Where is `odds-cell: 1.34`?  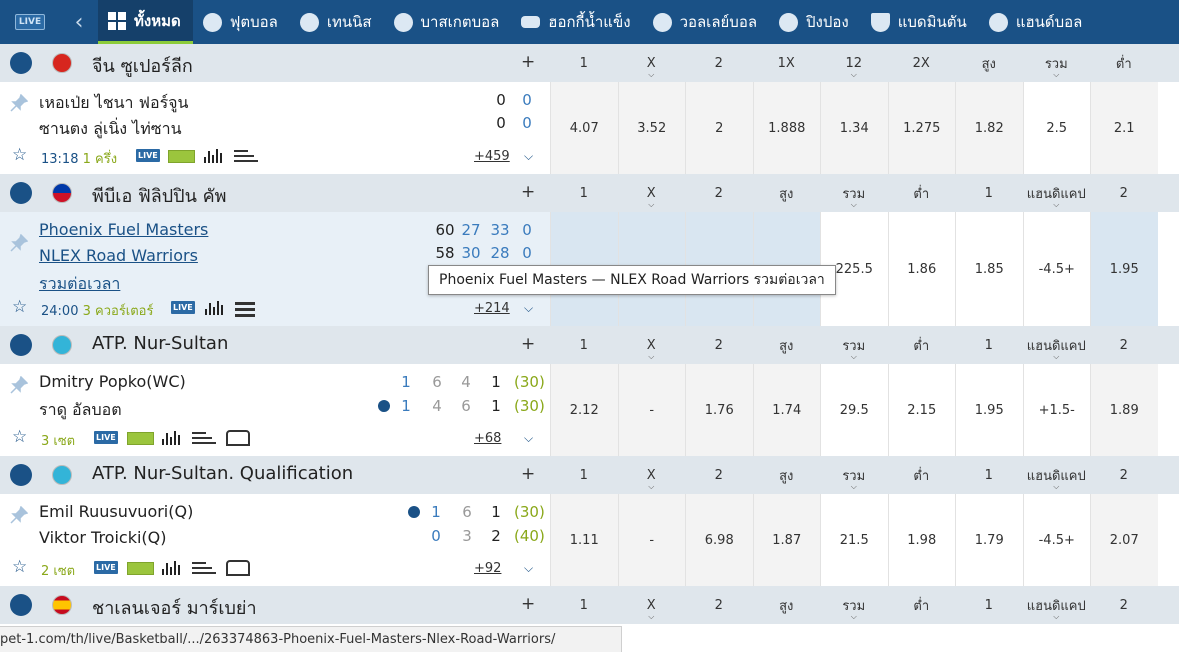 odds-cell: 1.34 is located at coordinates (854, 128).